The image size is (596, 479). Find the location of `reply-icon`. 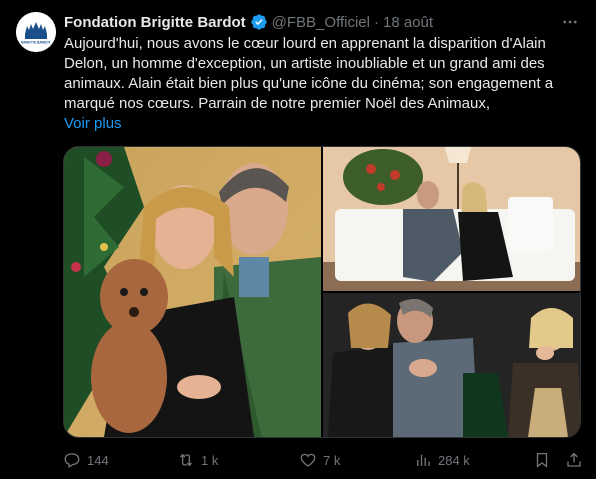

reply-icon is located at coordinates (72, 460).